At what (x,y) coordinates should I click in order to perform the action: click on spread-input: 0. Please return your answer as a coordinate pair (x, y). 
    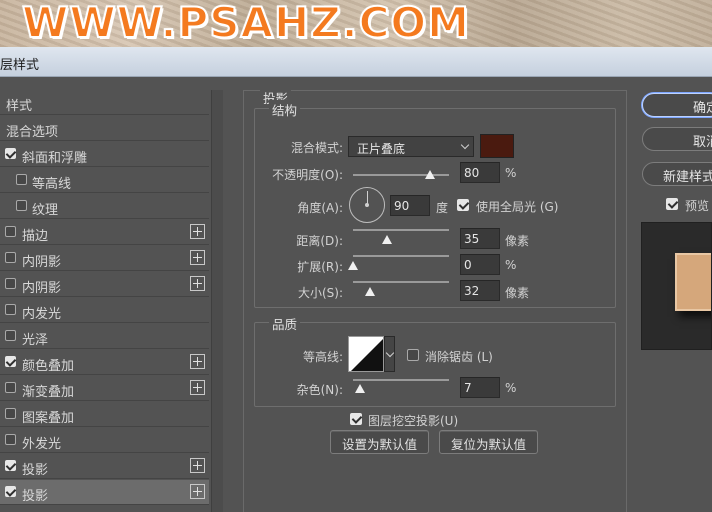
    Looking at the image, I should click on (480, 264).